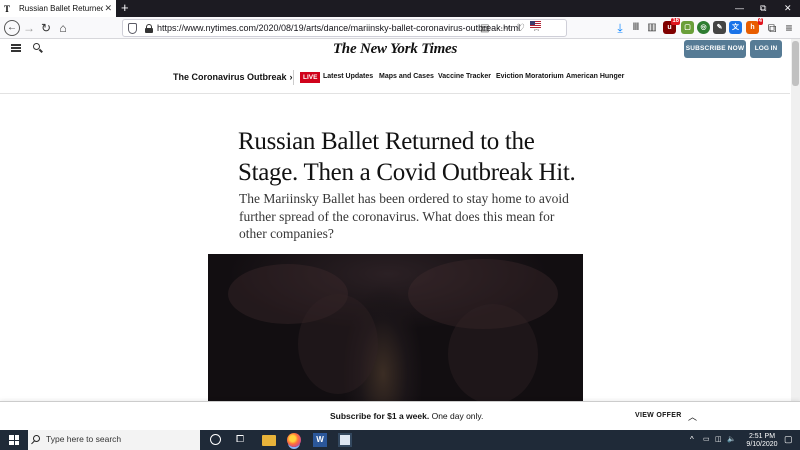 The width and height of the screenshot is (800, 450). I want to click on clock-time: 2:51 PM, so click(762, 436).